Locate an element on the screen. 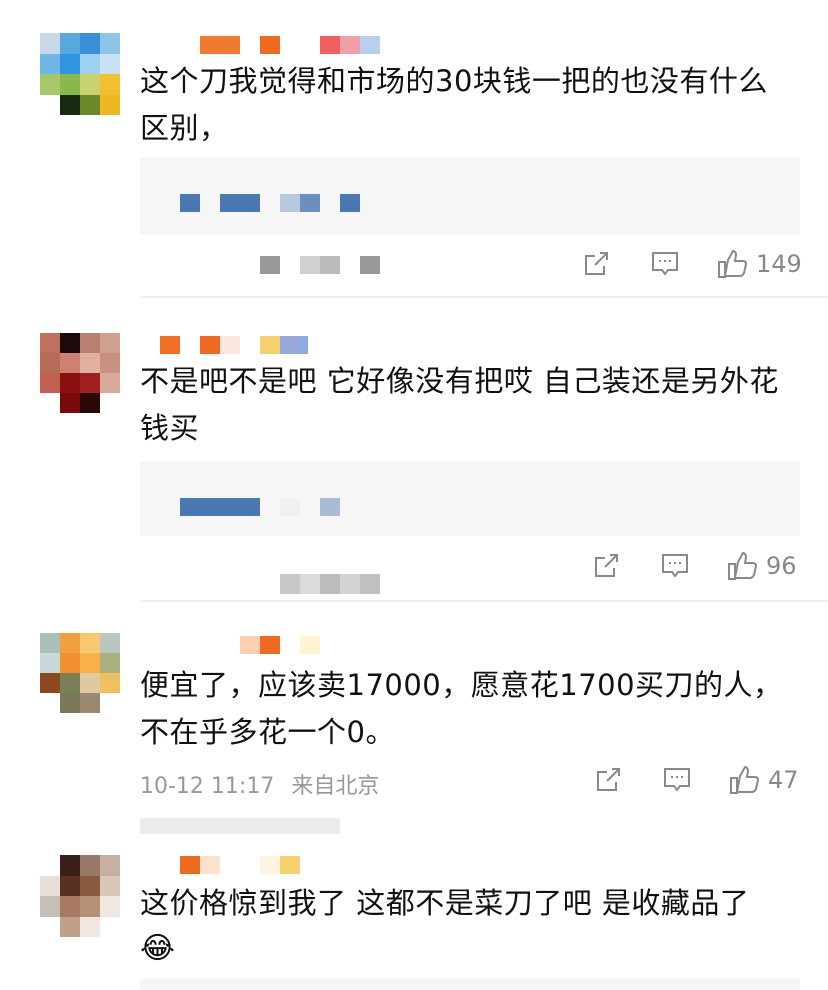  laughing-emoji-icon: 😂 is located at coordinates (158, 948).